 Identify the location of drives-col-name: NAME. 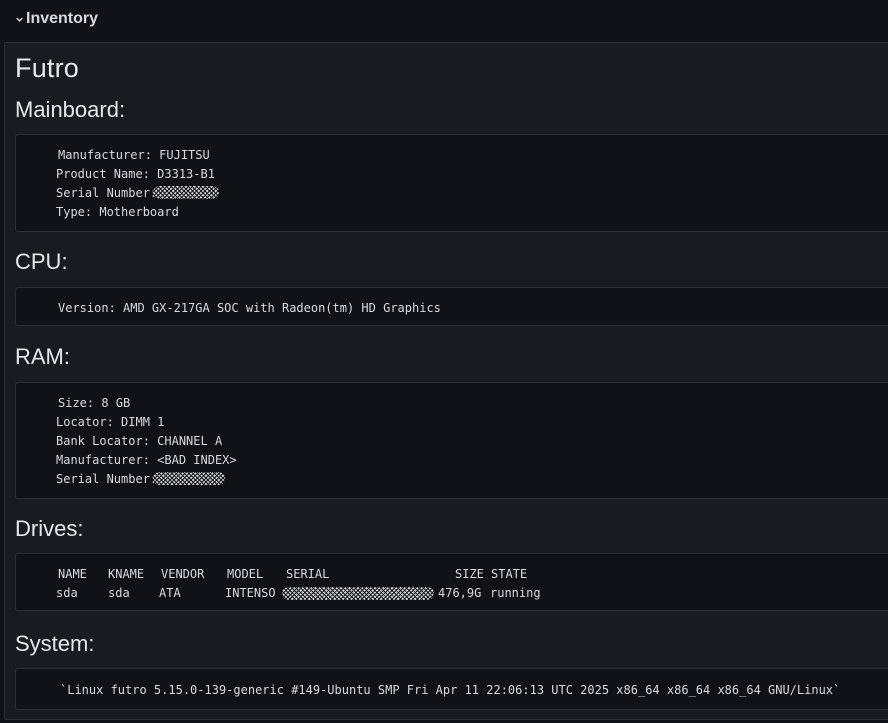
(72, 574).